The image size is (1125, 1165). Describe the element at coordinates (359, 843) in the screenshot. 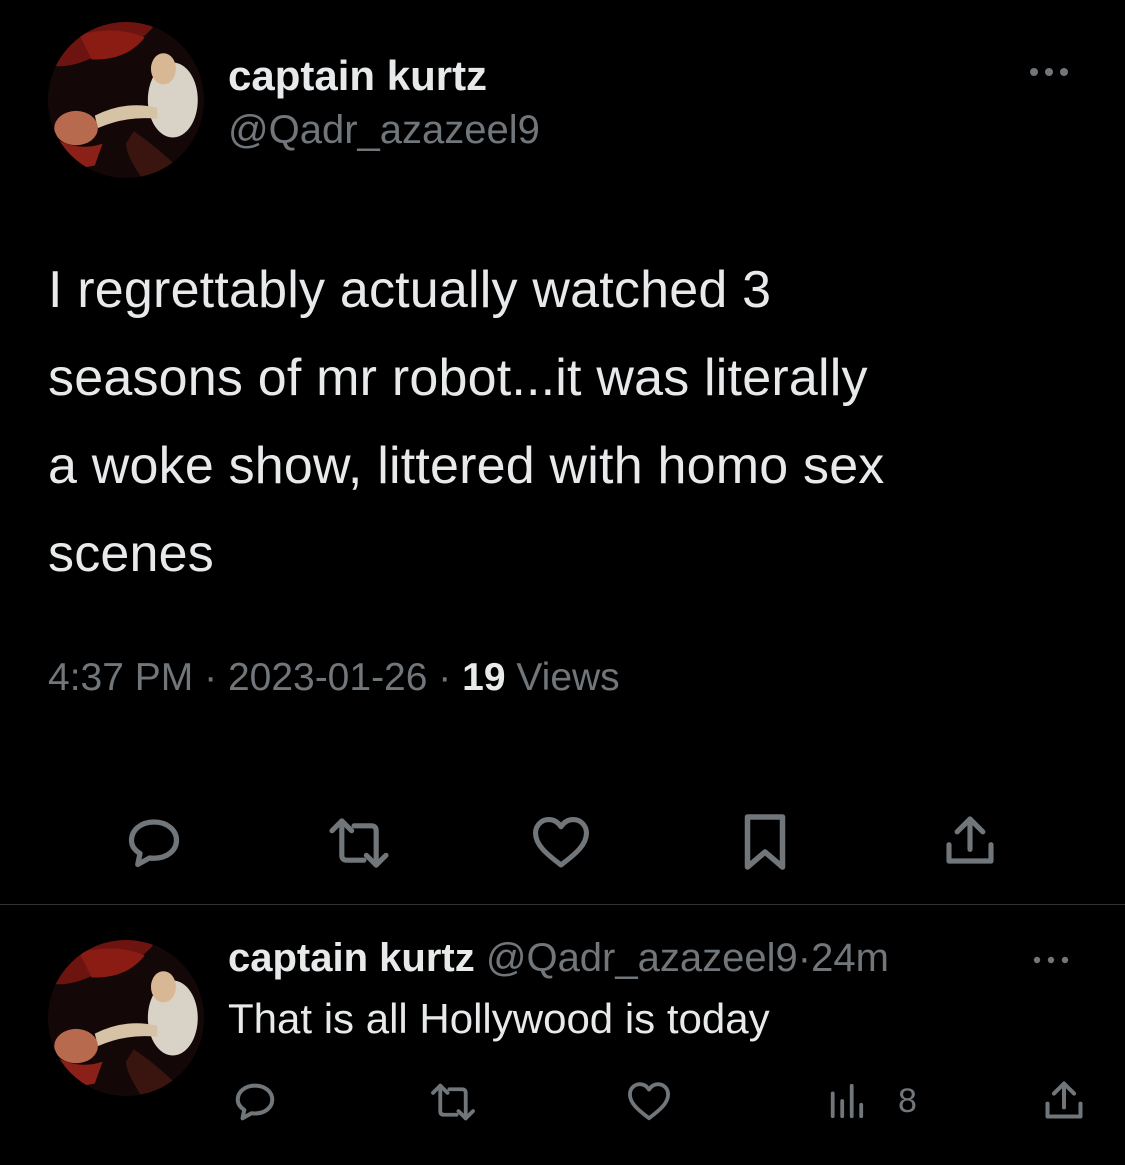

I see `retweet-icon` at that location.